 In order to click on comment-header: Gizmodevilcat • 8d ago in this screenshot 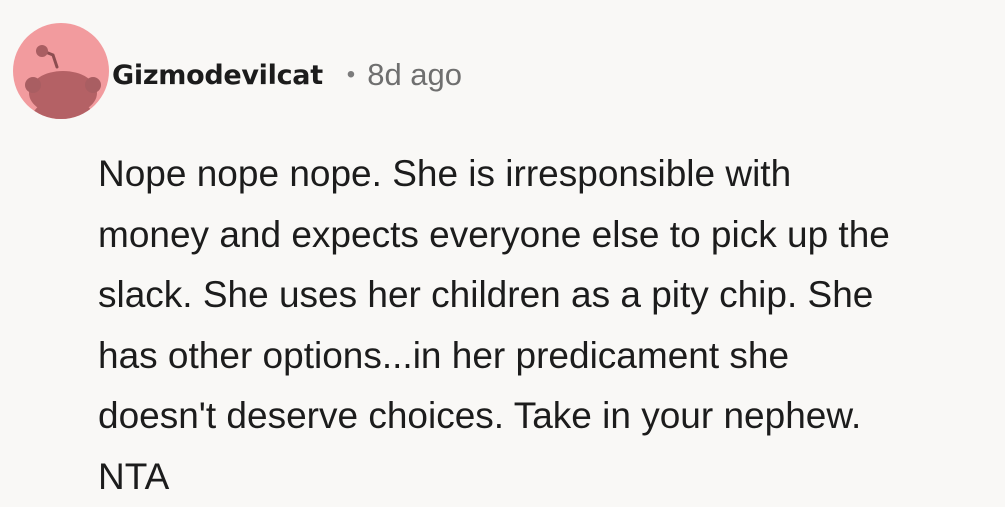, I will do `click(287, 75)`.